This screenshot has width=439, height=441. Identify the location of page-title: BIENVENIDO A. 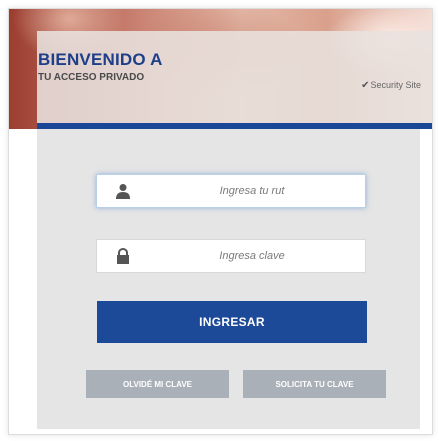
(100, 59).